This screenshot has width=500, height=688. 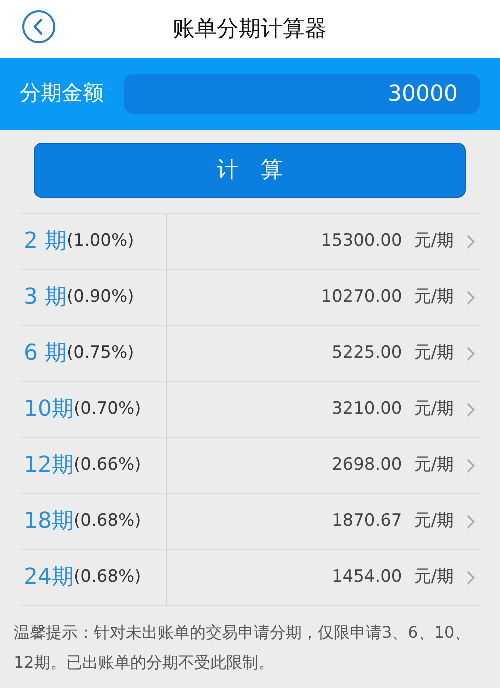 What do you see at coordinates (62, 94) in the screenshot?
I see `field-label: 分期金额` at bounding box center [62, 94].